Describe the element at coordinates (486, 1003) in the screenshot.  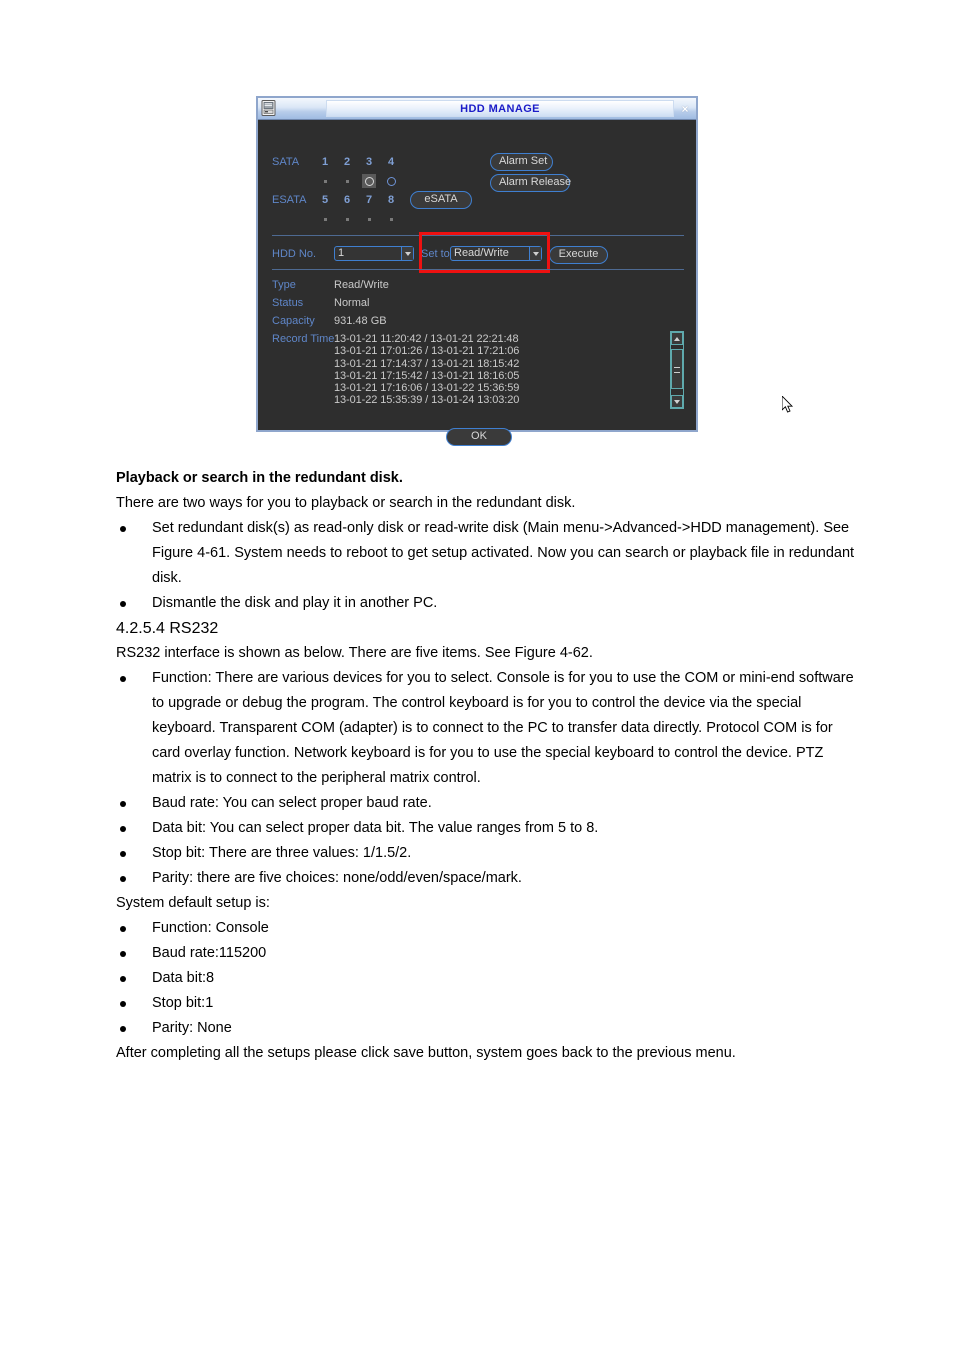
I see `list-item: Stop bit:1` at that location.